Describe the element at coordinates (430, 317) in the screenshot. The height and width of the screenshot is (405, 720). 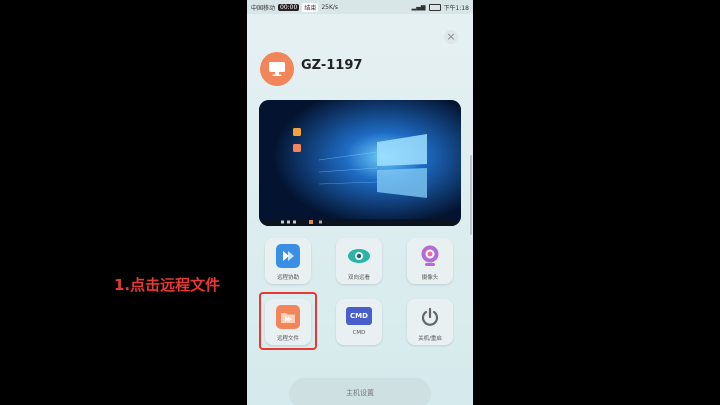
I see `power-icon` at that location.